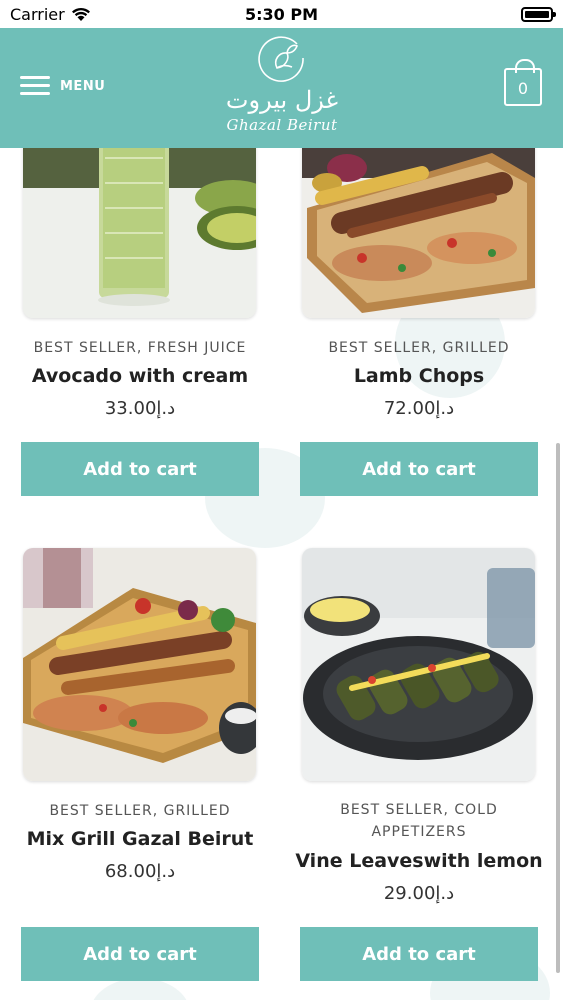 This screenshot has height=1000, width=563. I want to click on cart-button: 0, so click(523, 82).